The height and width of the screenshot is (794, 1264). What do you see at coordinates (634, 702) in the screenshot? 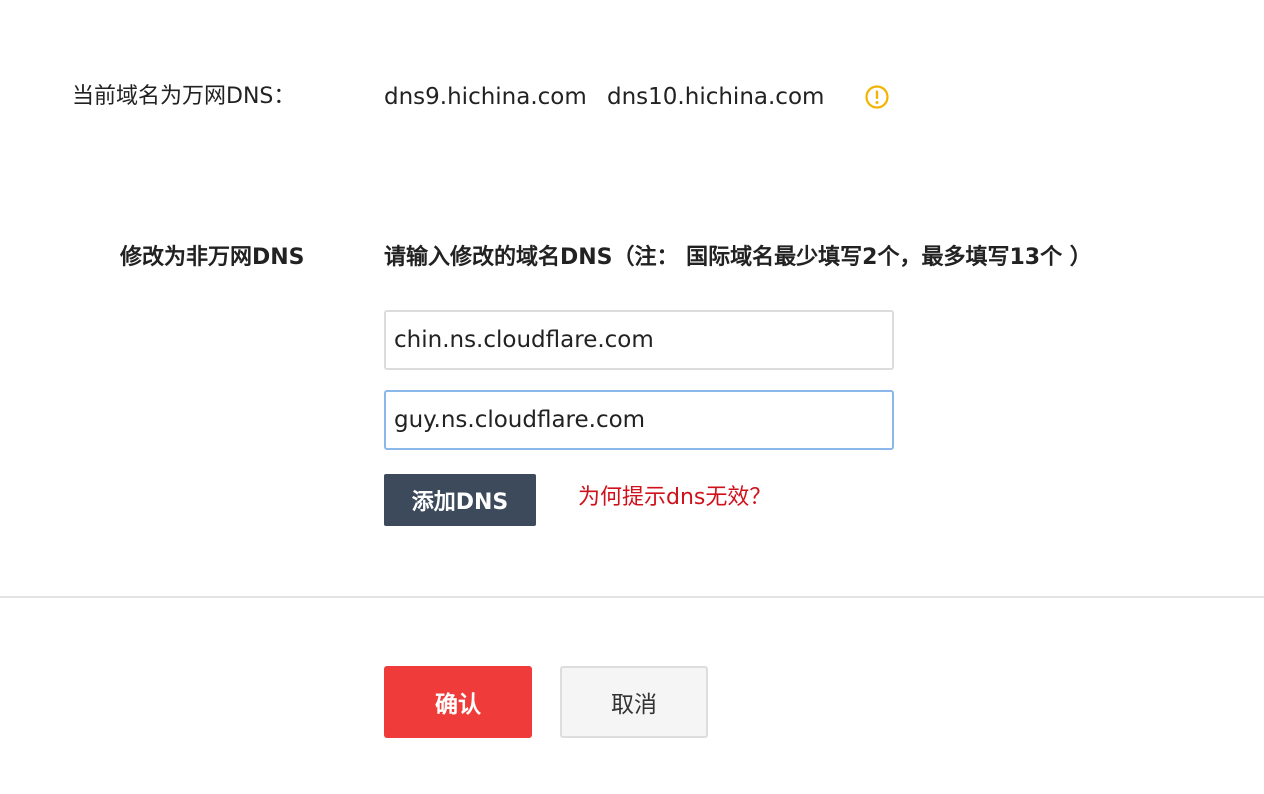
I see `cancel-button: 取消` at bounding box center [634, 702].